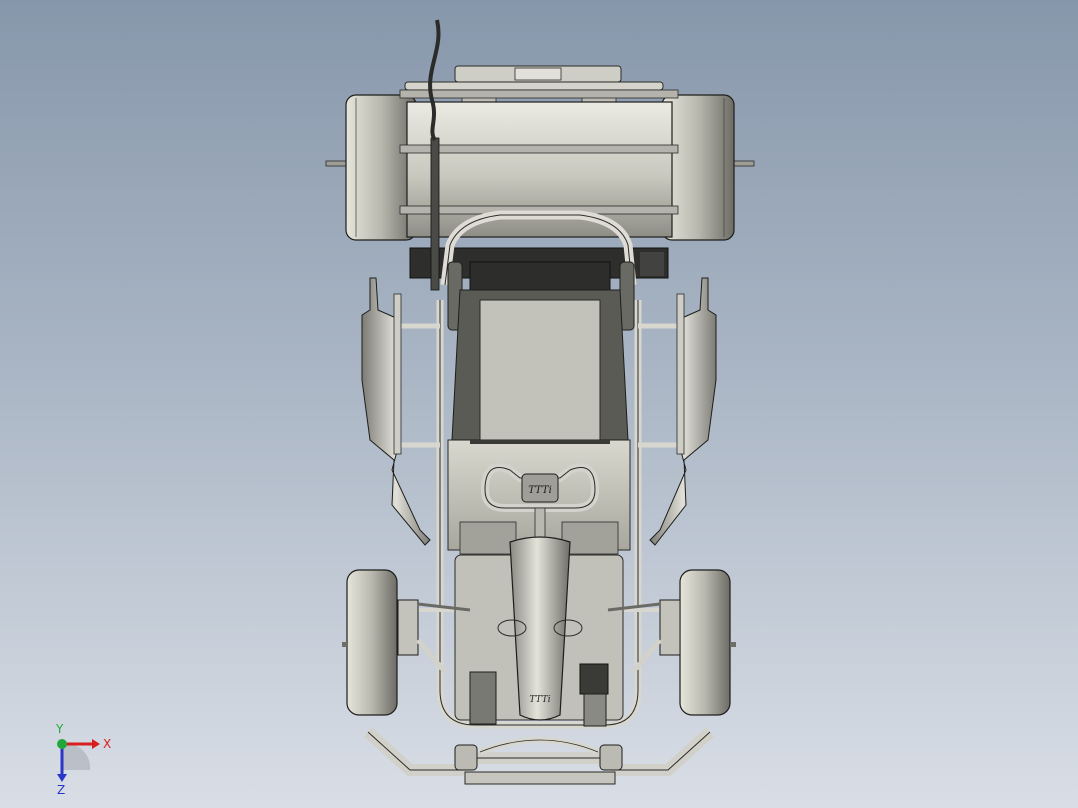  Describe the element at coordinates (62, 778) in the screenshot. I see `z-arrowhead` at that location.